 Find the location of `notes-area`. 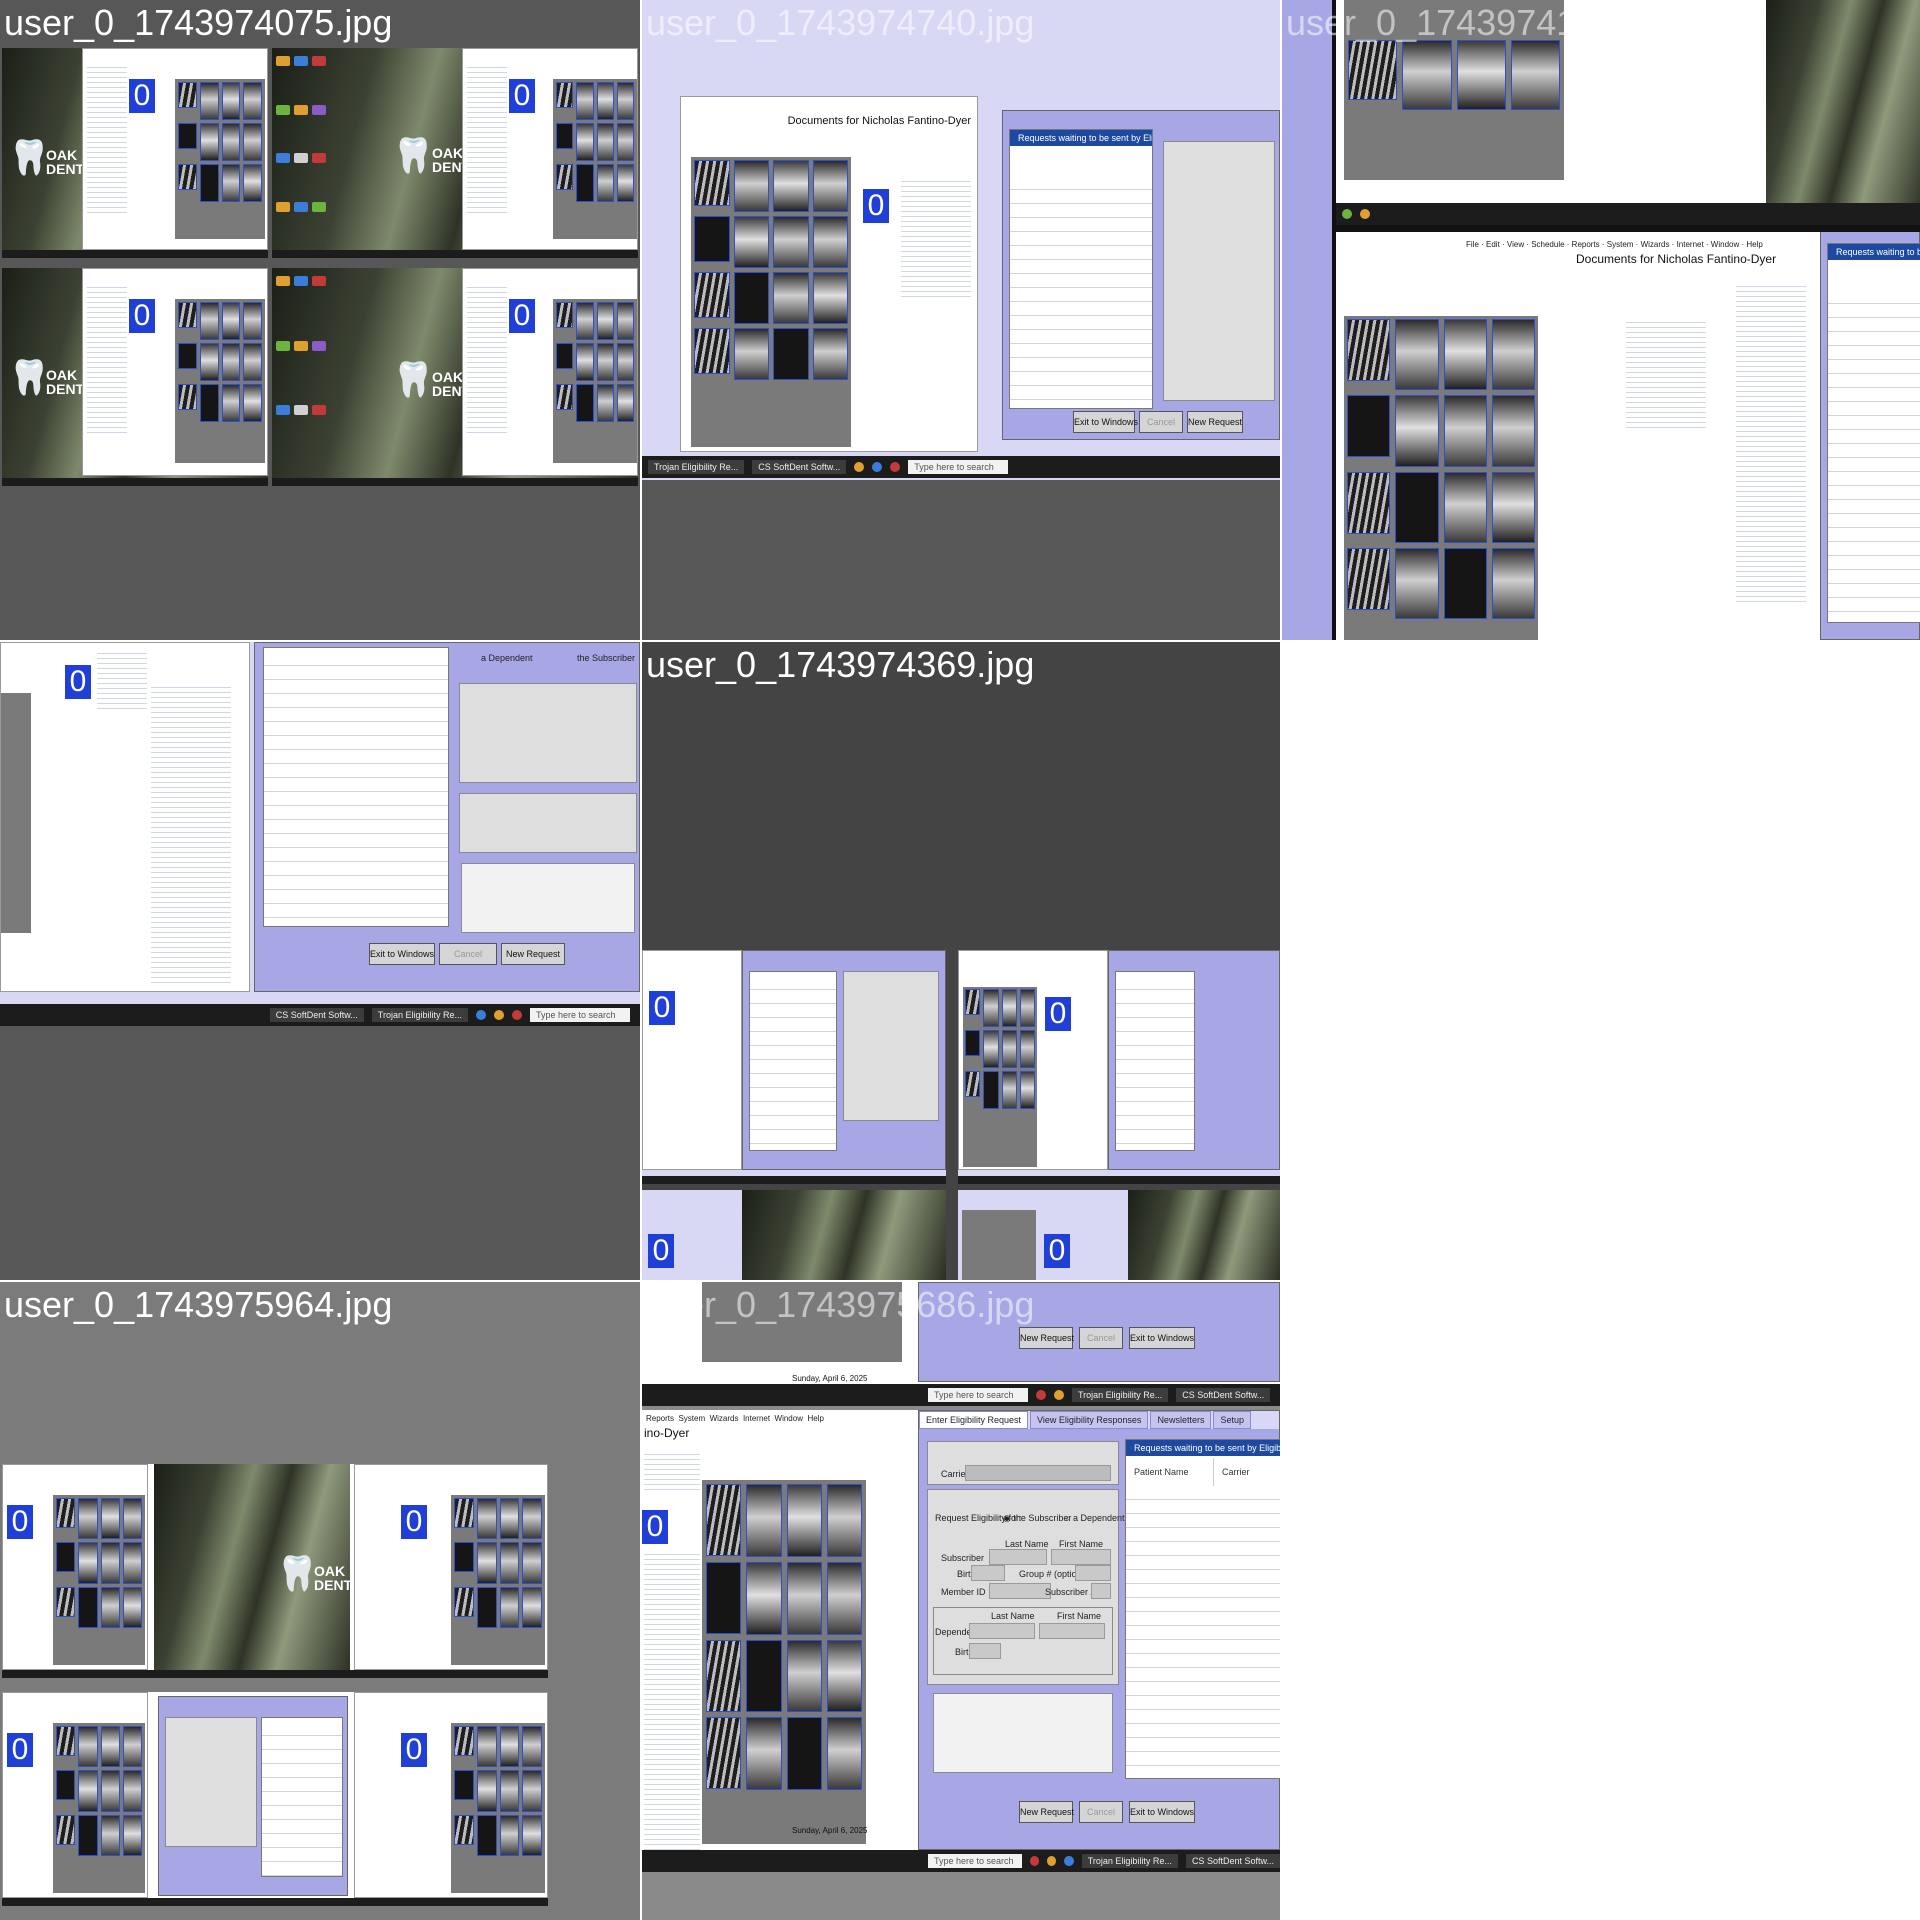

notes-area is located at coordinates (548, 898).